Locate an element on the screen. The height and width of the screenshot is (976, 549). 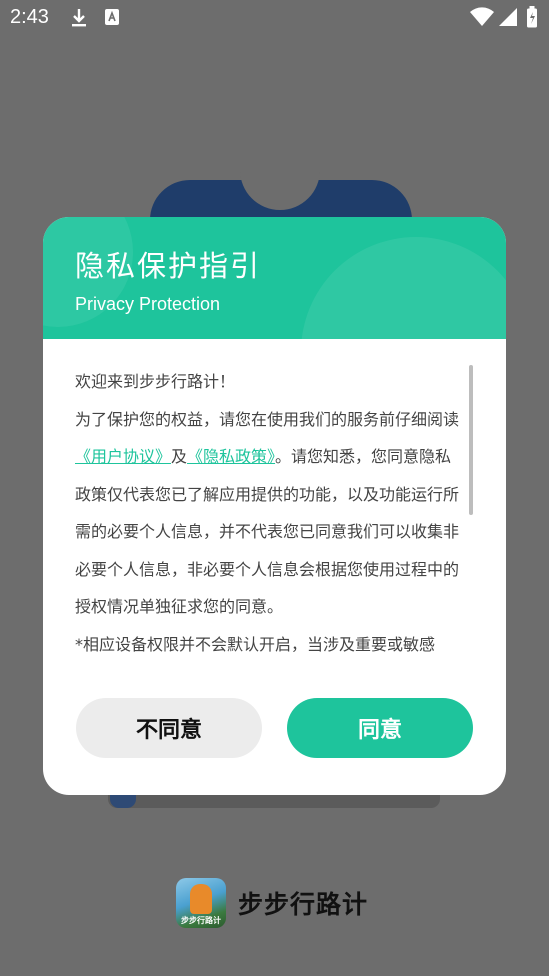
wifi-icon is located at coordinates (482, 19).